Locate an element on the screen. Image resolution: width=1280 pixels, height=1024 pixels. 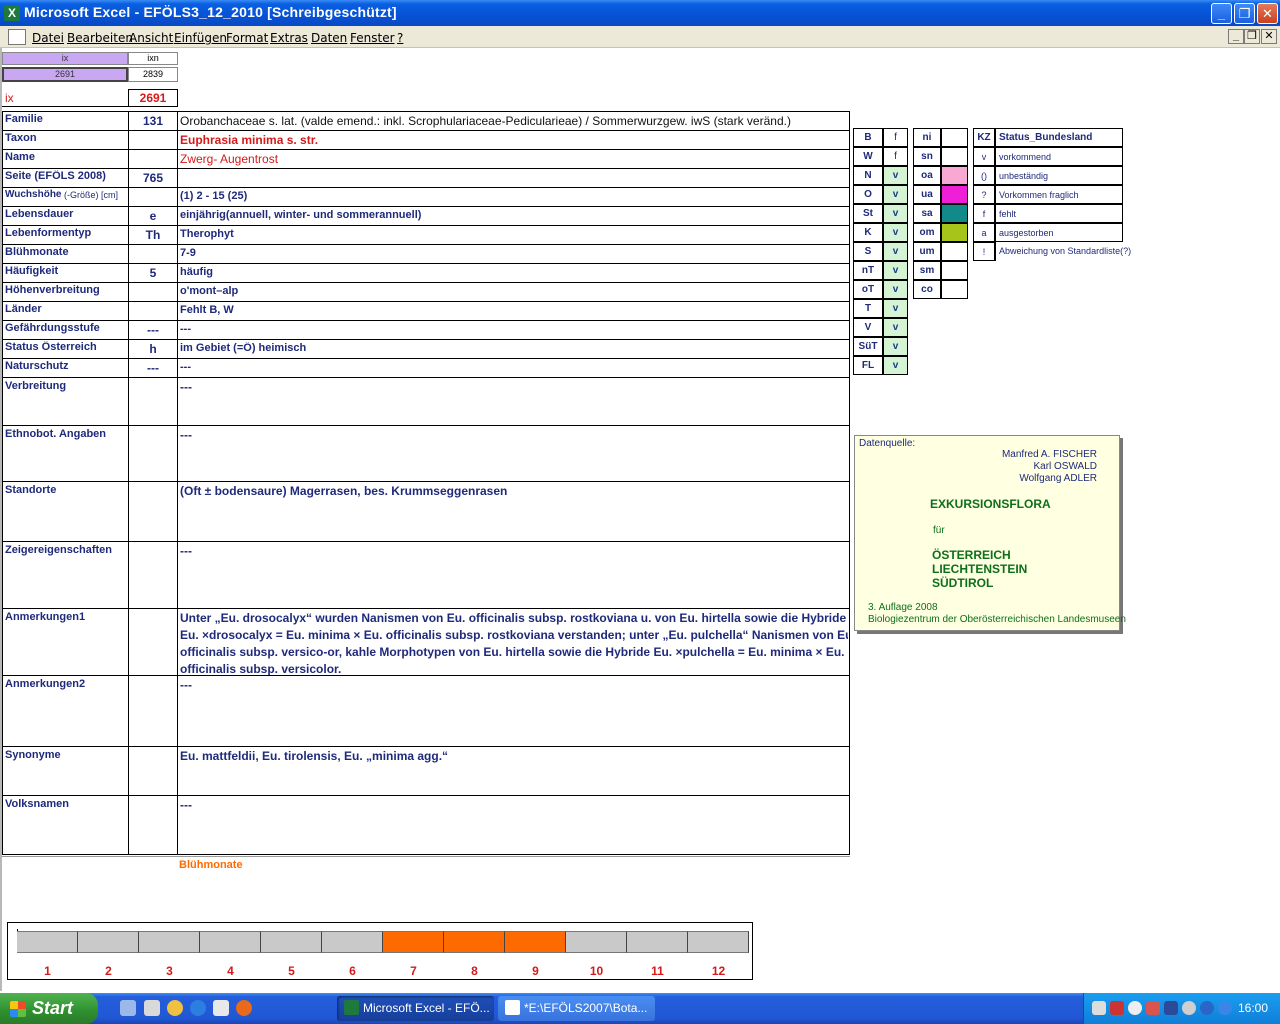
legend-kz-label: Abweichung von Standardliste(?) is located at coordinates (1080, 251).